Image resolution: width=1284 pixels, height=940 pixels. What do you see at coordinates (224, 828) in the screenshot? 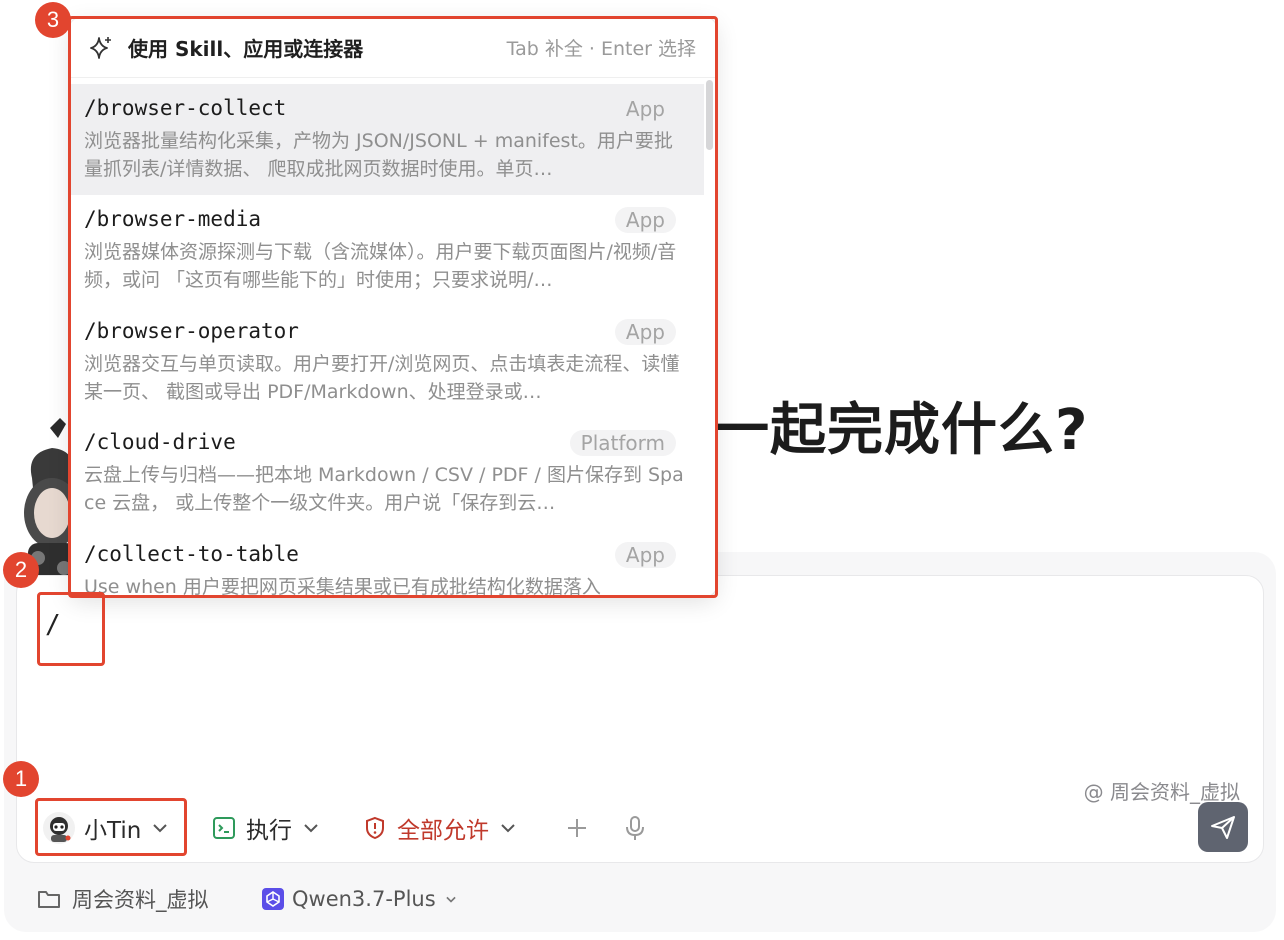
I see `terminal-icon` at bounding box center [224, 828].